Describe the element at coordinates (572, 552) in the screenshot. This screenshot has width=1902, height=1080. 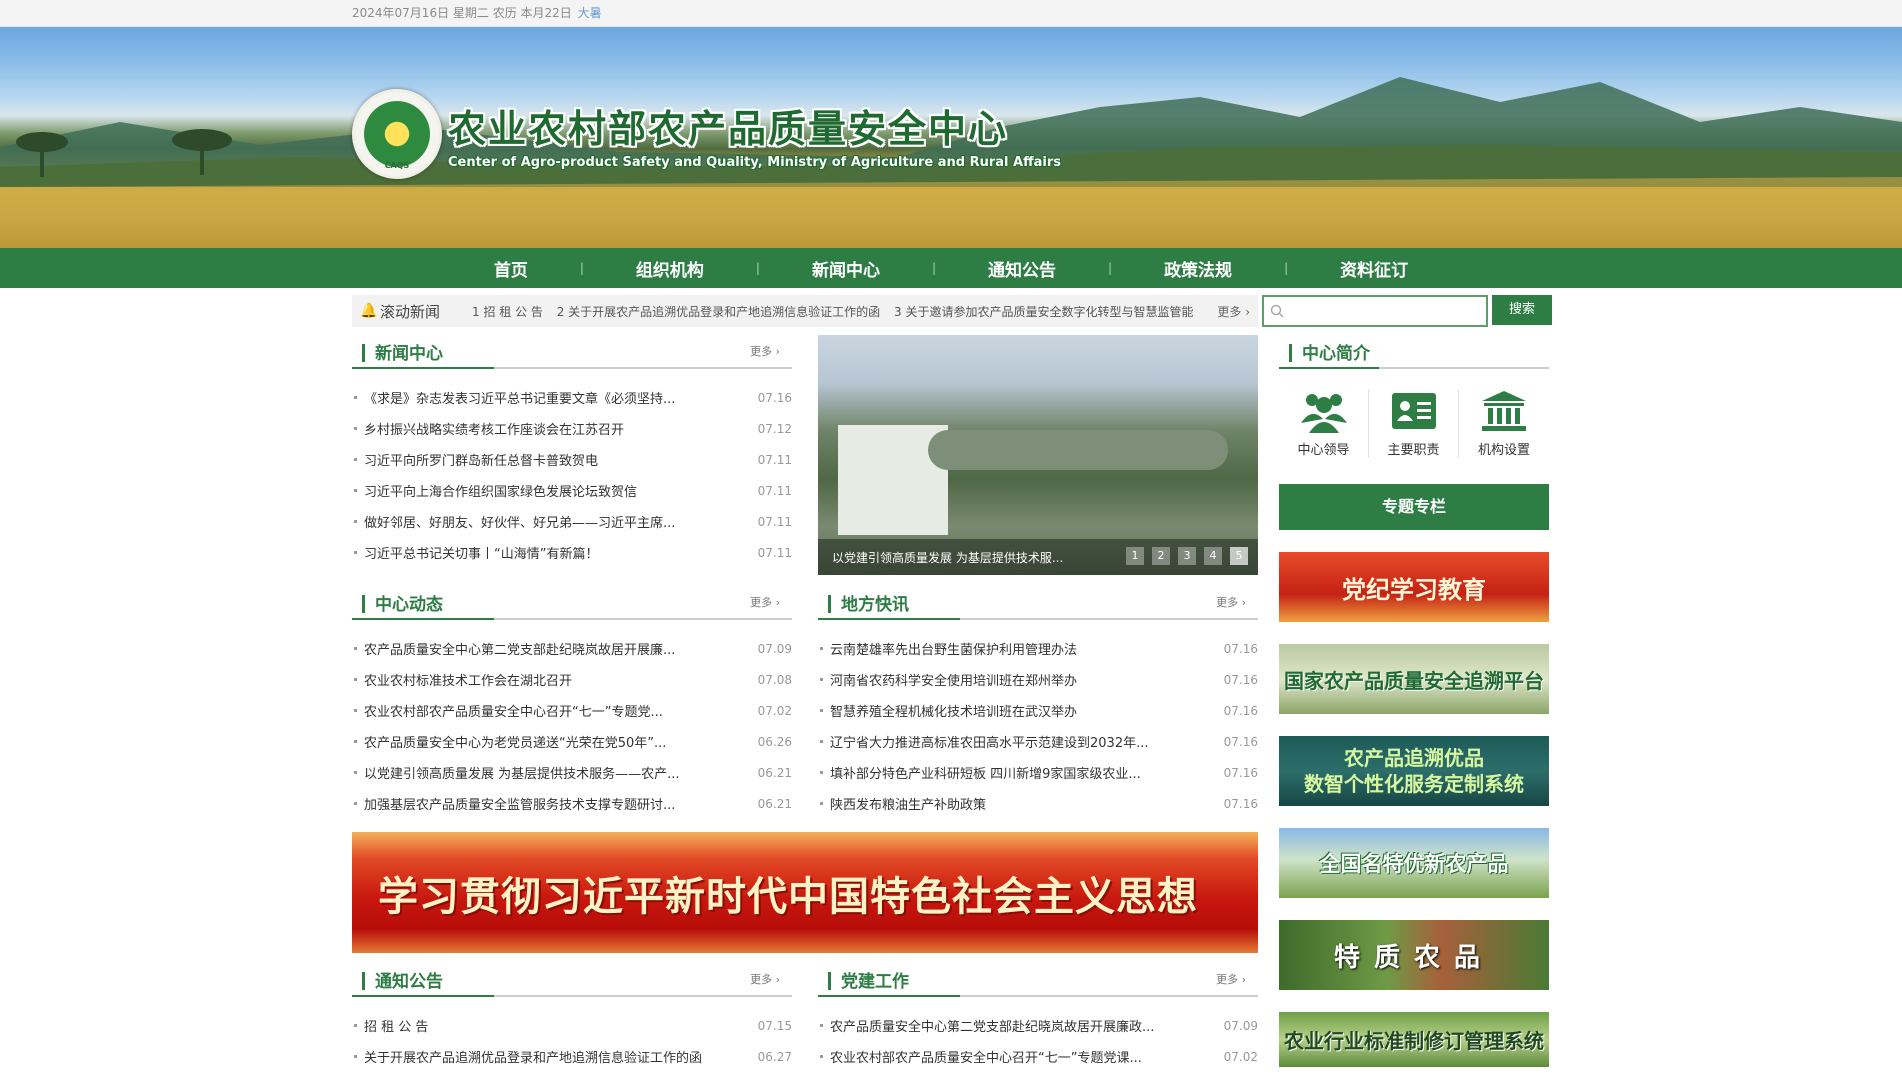
I see `list-item: 习近平总书记关切事丨“山海情”有新篇！ 07.11` at that location.